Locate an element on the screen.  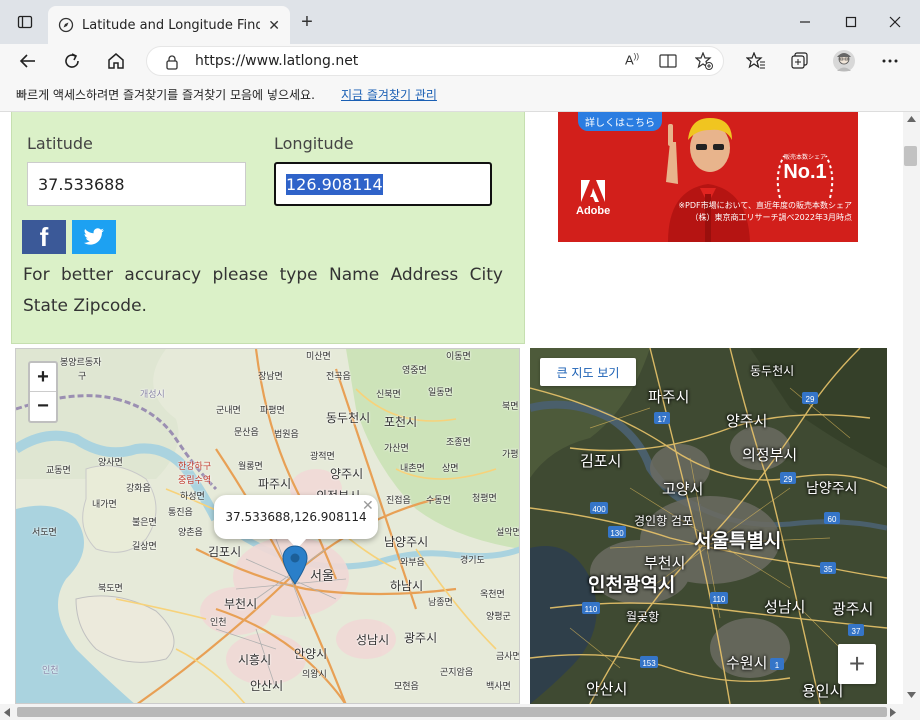
scroll-right-icon is located at coordinates (893, 712).